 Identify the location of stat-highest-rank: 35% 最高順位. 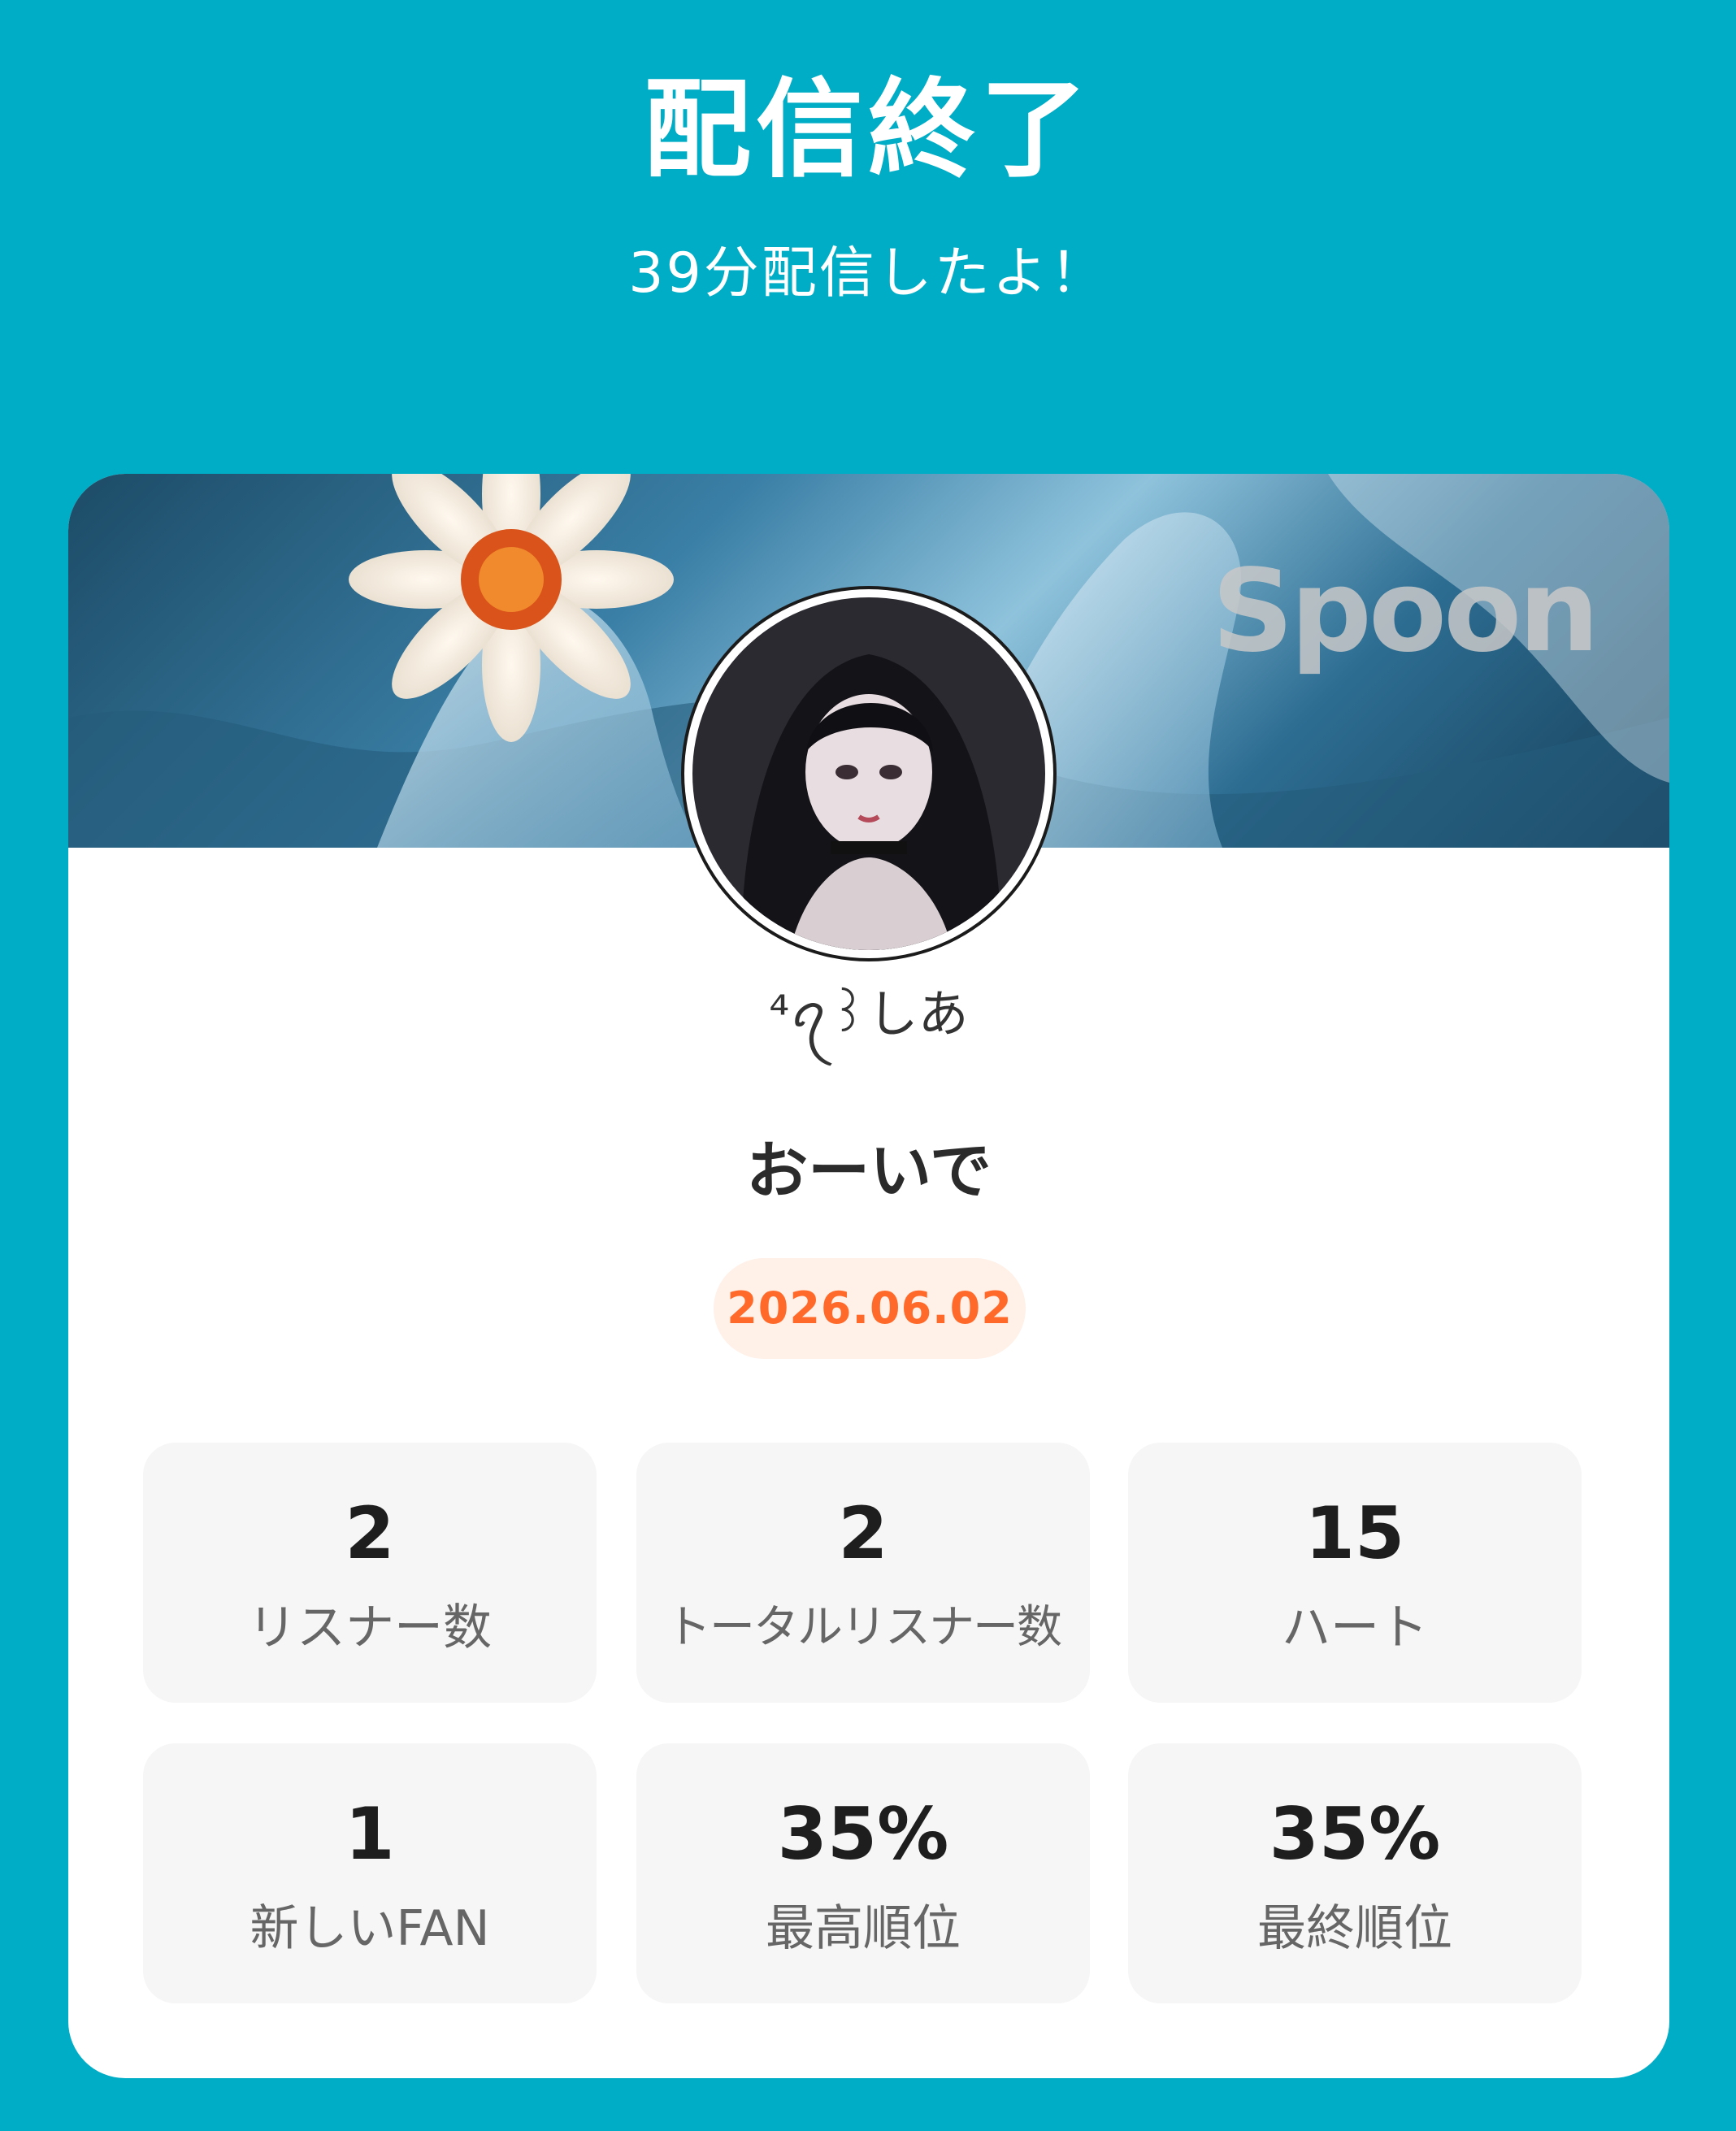
(863, 1873).